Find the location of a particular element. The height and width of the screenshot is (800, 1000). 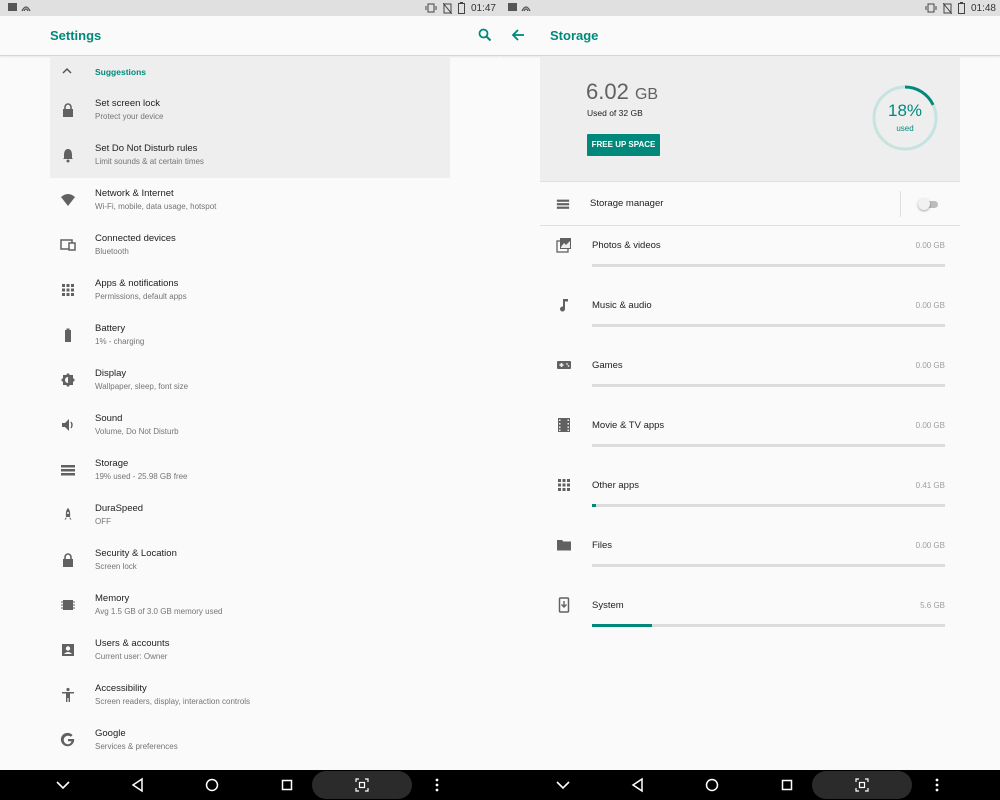

category-name: Files is located at coordinates (602, 545).